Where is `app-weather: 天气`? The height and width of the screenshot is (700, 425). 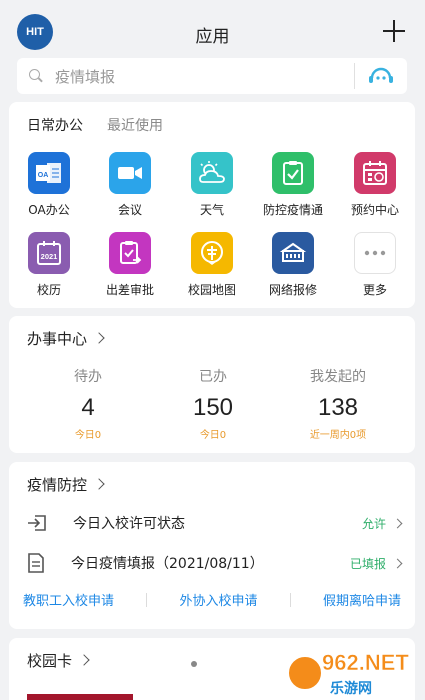 app-weather: 天气 is located at coordinates (212, 185).